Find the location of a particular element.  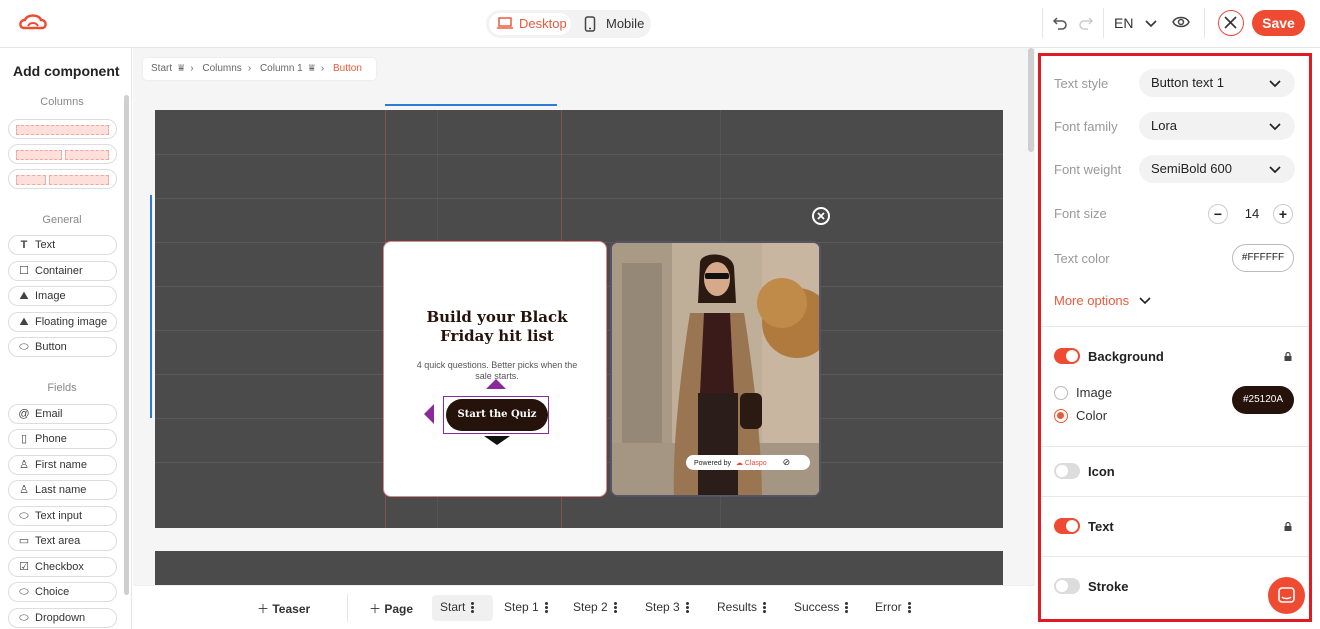

component-container: ☐ Container is located at coordinates (62, 271).